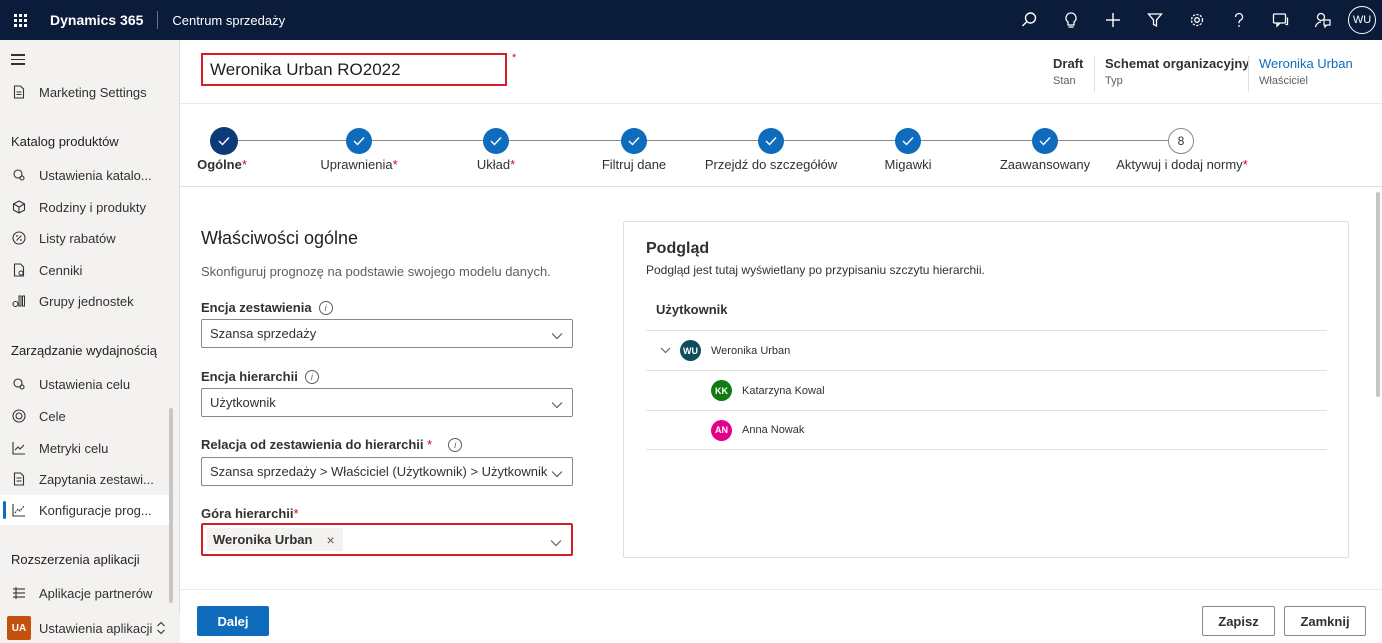 The image size is (1382, 643). I want to click on step-label-advanced: Zaawansowany, so click(1045, 164).